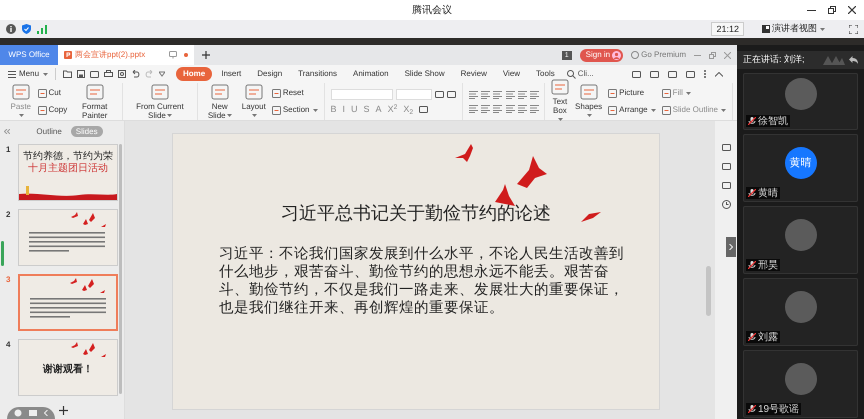  Describe the element at coordinates (560, 101) in the screenshot. I see `ribbon-button: Text Box` at that location.